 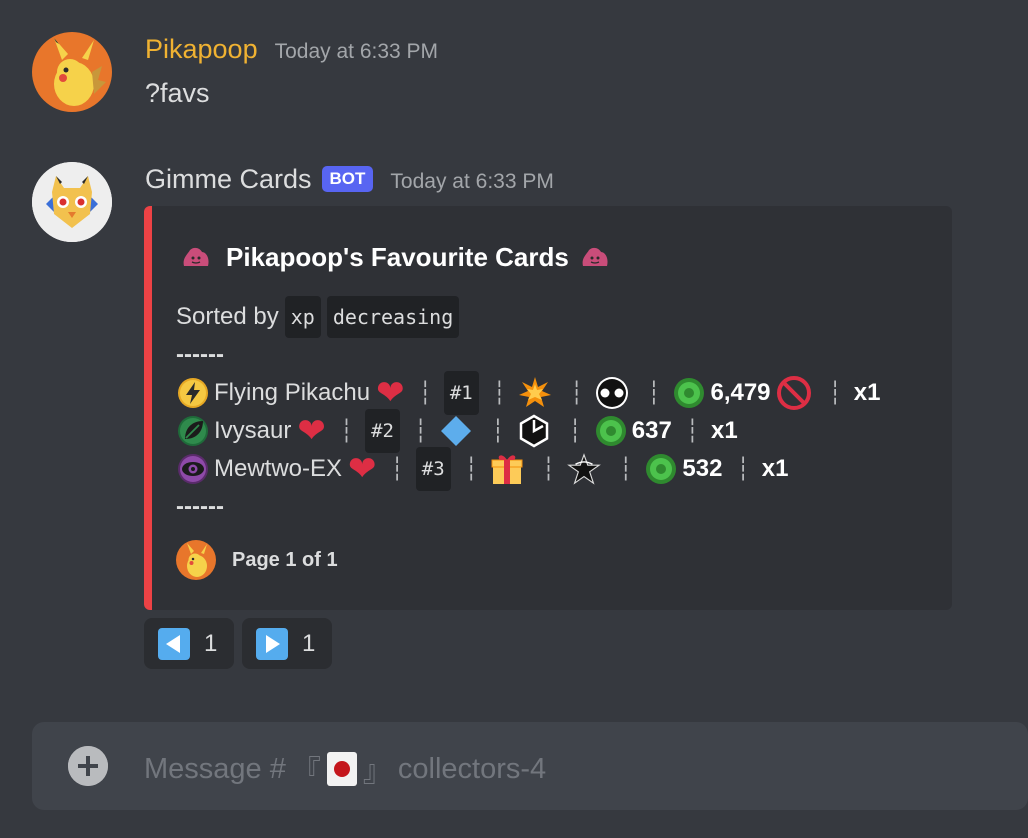 I want to click on author-row: Pikapoop Today at 6:33 PM, so click(x=291, y=49).